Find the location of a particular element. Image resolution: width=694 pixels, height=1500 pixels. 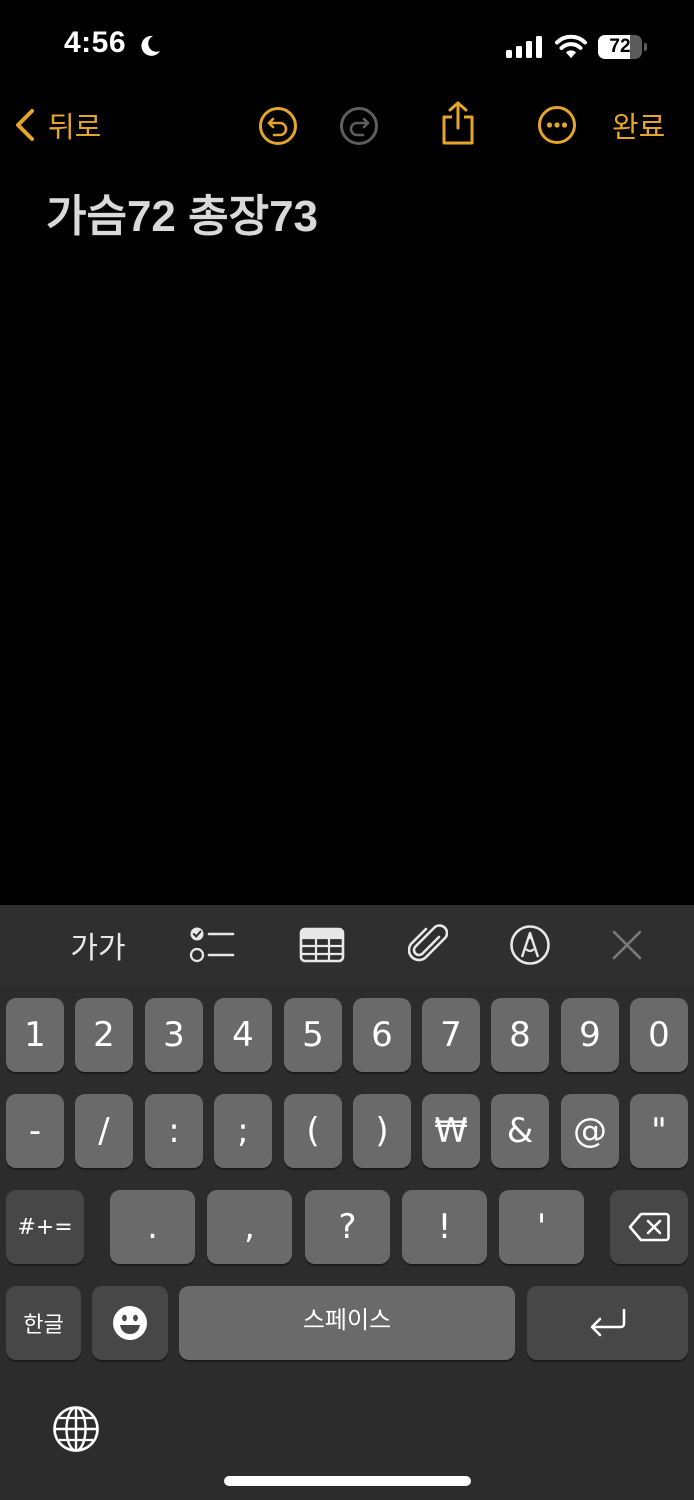

back-button: 뒤로 is located at coordinates (57, 125).